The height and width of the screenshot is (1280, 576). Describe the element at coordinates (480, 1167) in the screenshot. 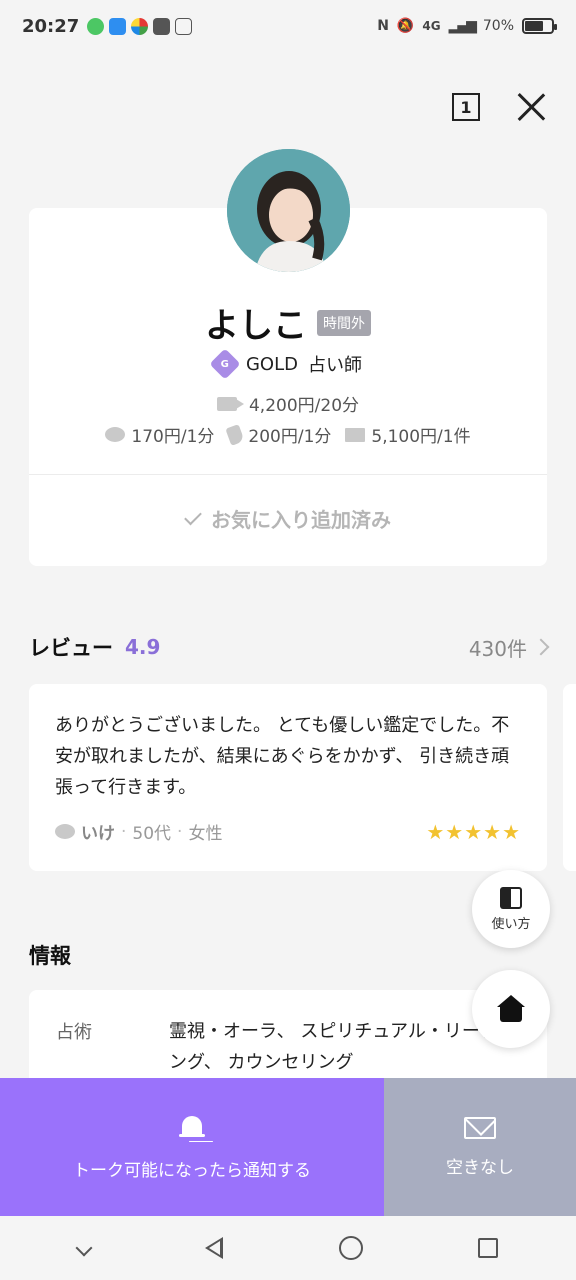

I see `unavailable-label: 空きなし` at that location.